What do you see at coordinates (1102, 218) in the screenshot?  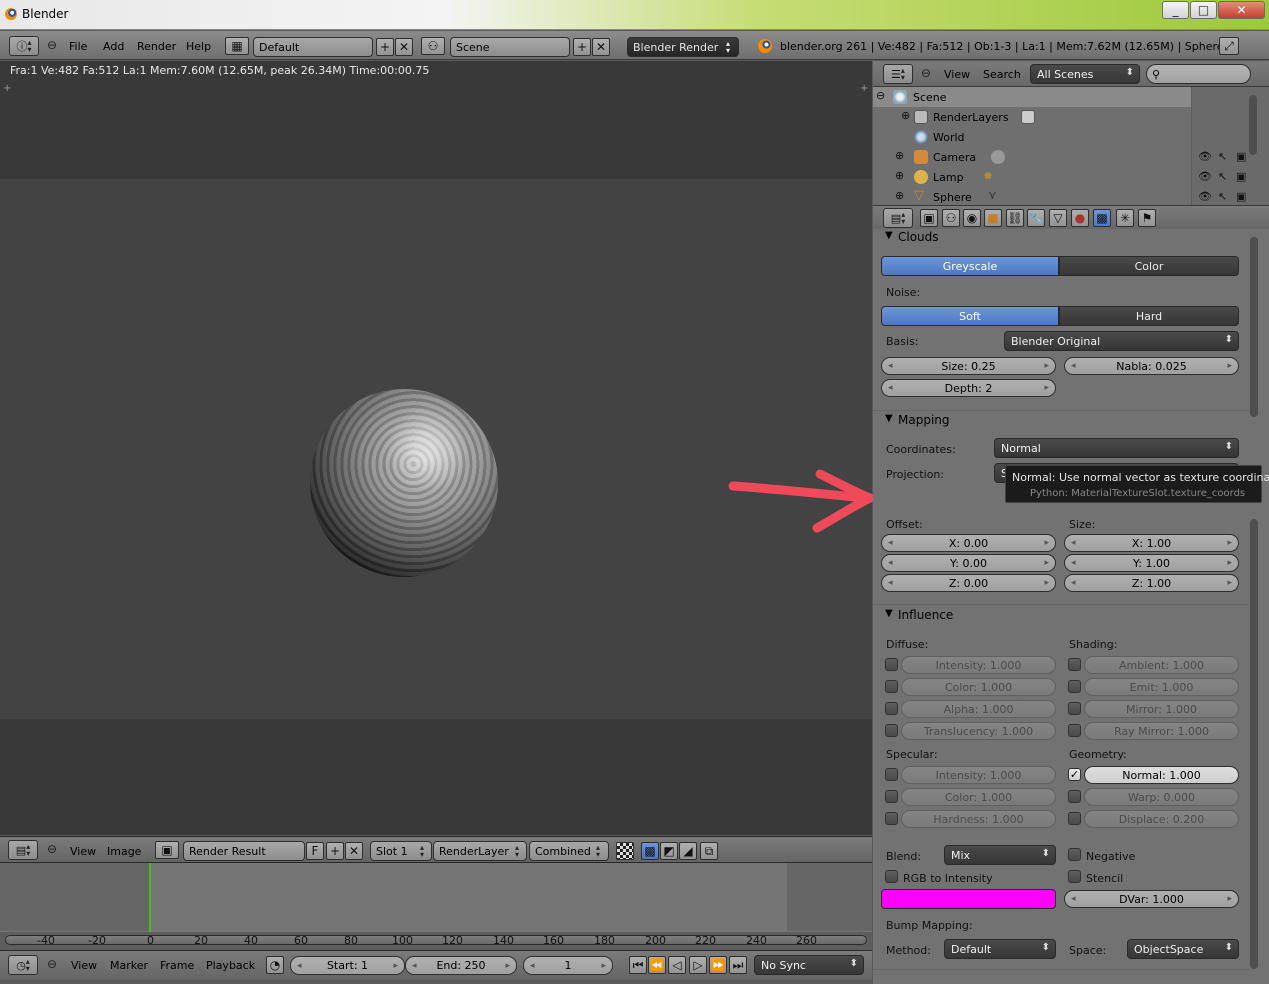 I see `texture-tab-icon: ▩` at bounding box center [1102, 218].